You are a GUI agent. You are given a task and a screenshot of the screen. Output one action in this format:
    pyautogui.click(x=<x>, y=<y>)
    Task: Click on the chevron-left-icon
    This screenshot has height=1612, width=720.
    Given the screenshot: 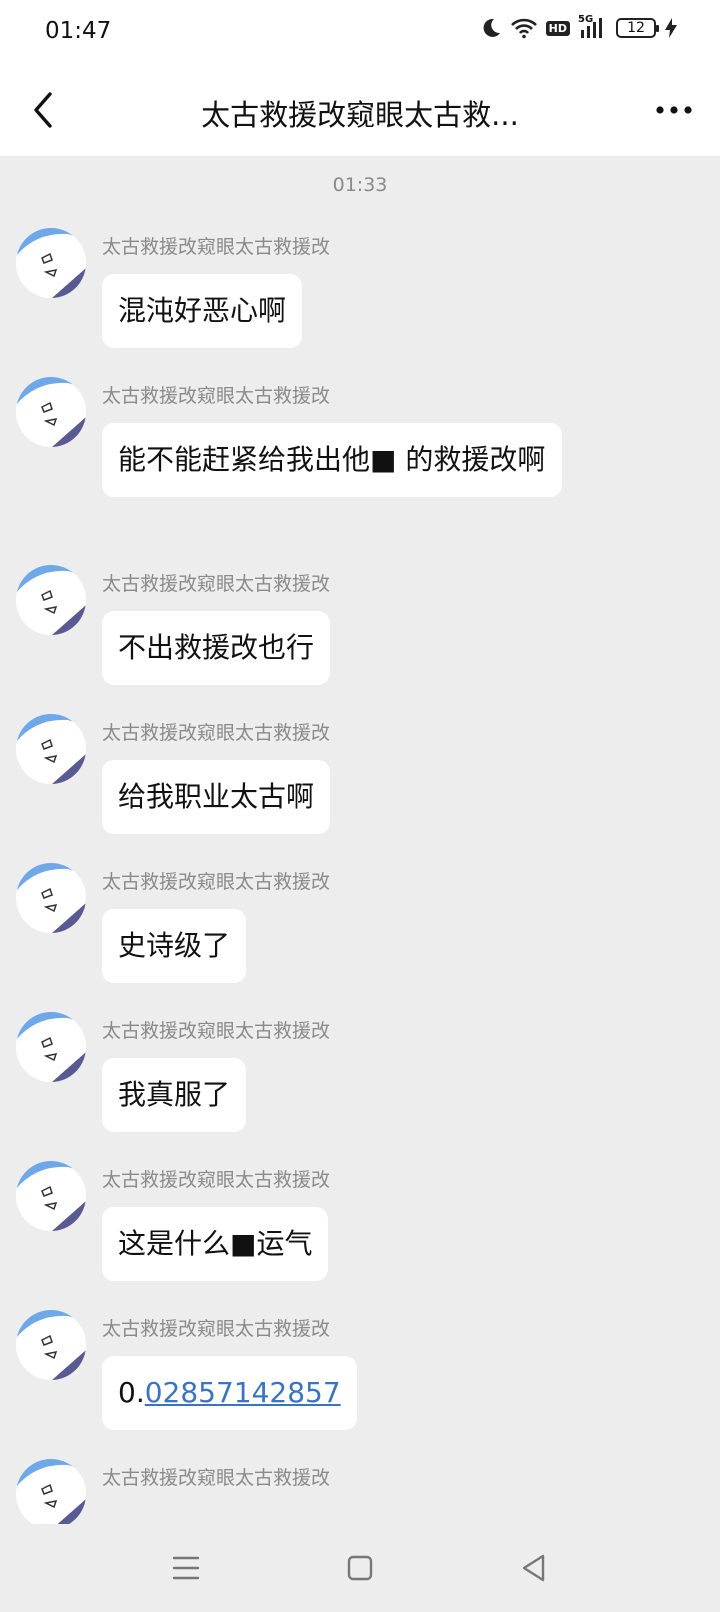 What is the action you would take?
    pyautogui.click(x=43, y=110)
    